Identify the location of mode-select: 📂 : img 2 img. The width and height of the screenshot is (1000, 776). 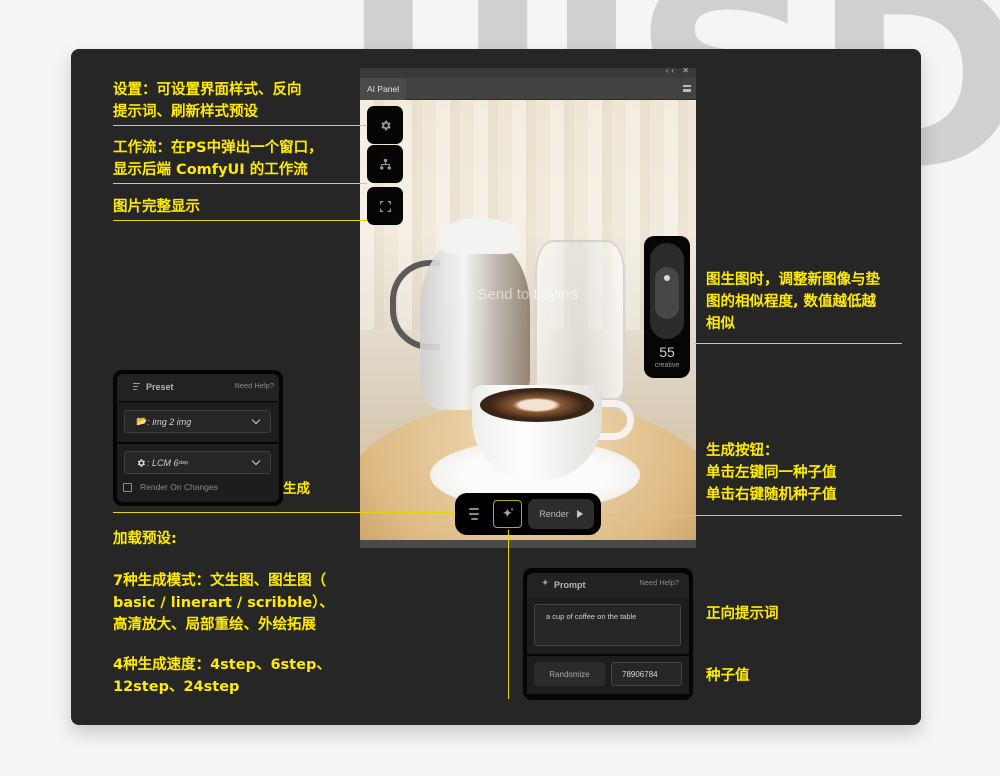
(197, 421).